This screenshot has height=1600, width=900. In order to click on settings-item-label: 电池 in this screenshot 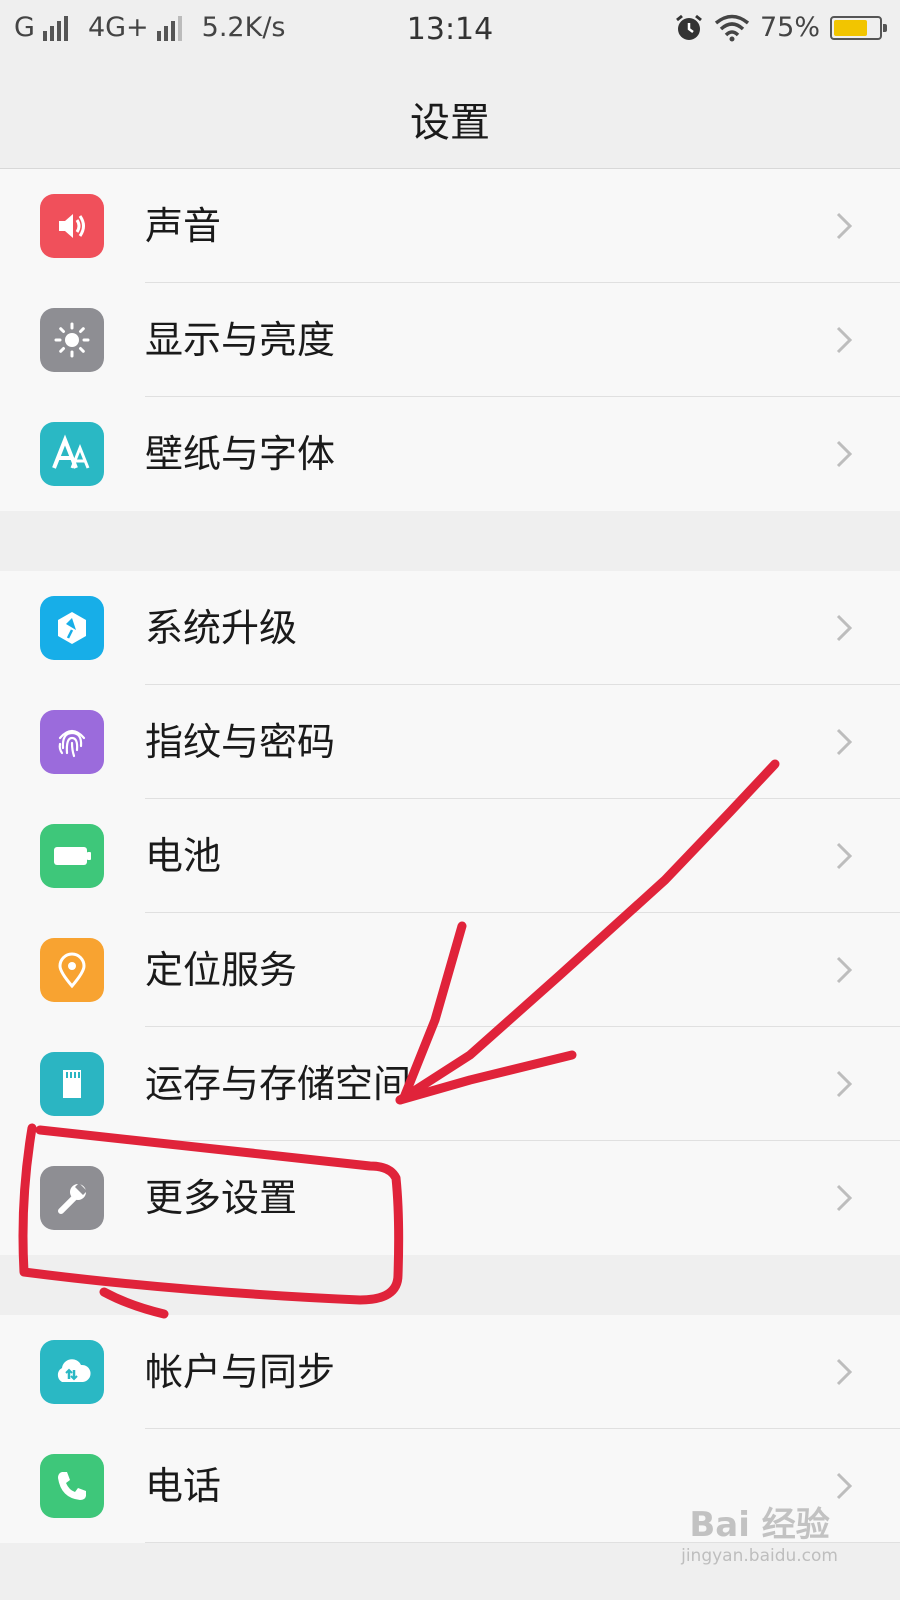, I will do `click(183, 856)`.